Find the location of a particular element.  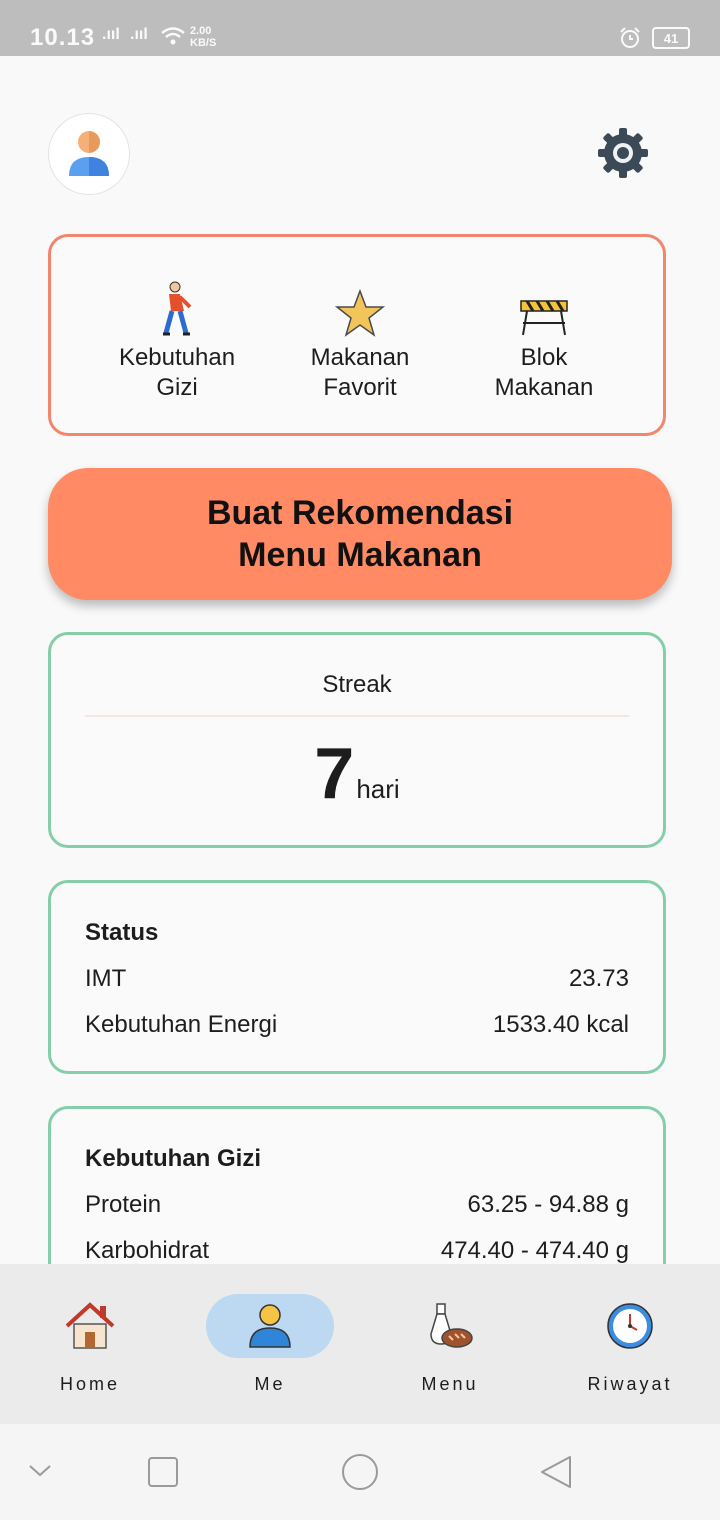

row-label: Kebutuhan Energi is located at coordinates (181, 1024).